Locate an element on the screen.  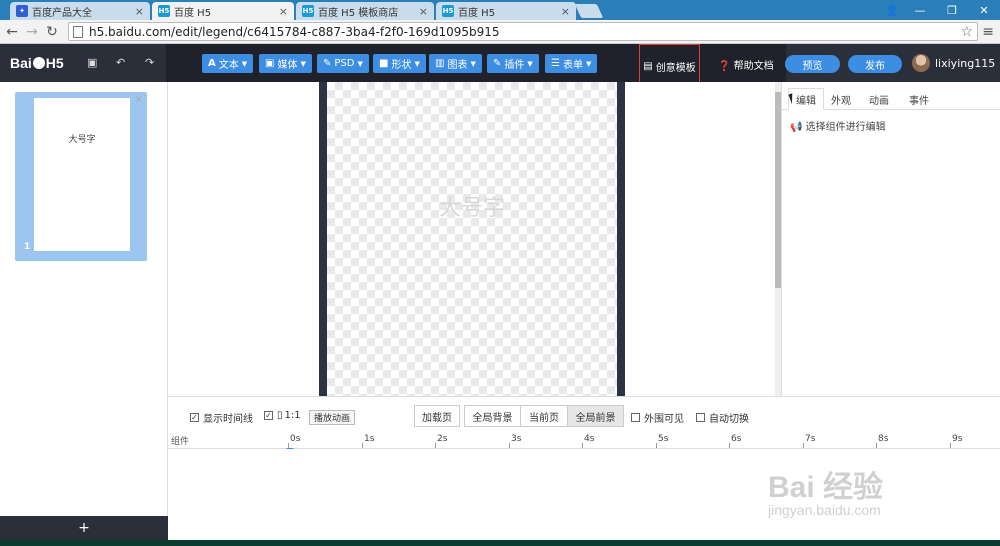
tool-label: 表单 is located at coordinates (572, 65).